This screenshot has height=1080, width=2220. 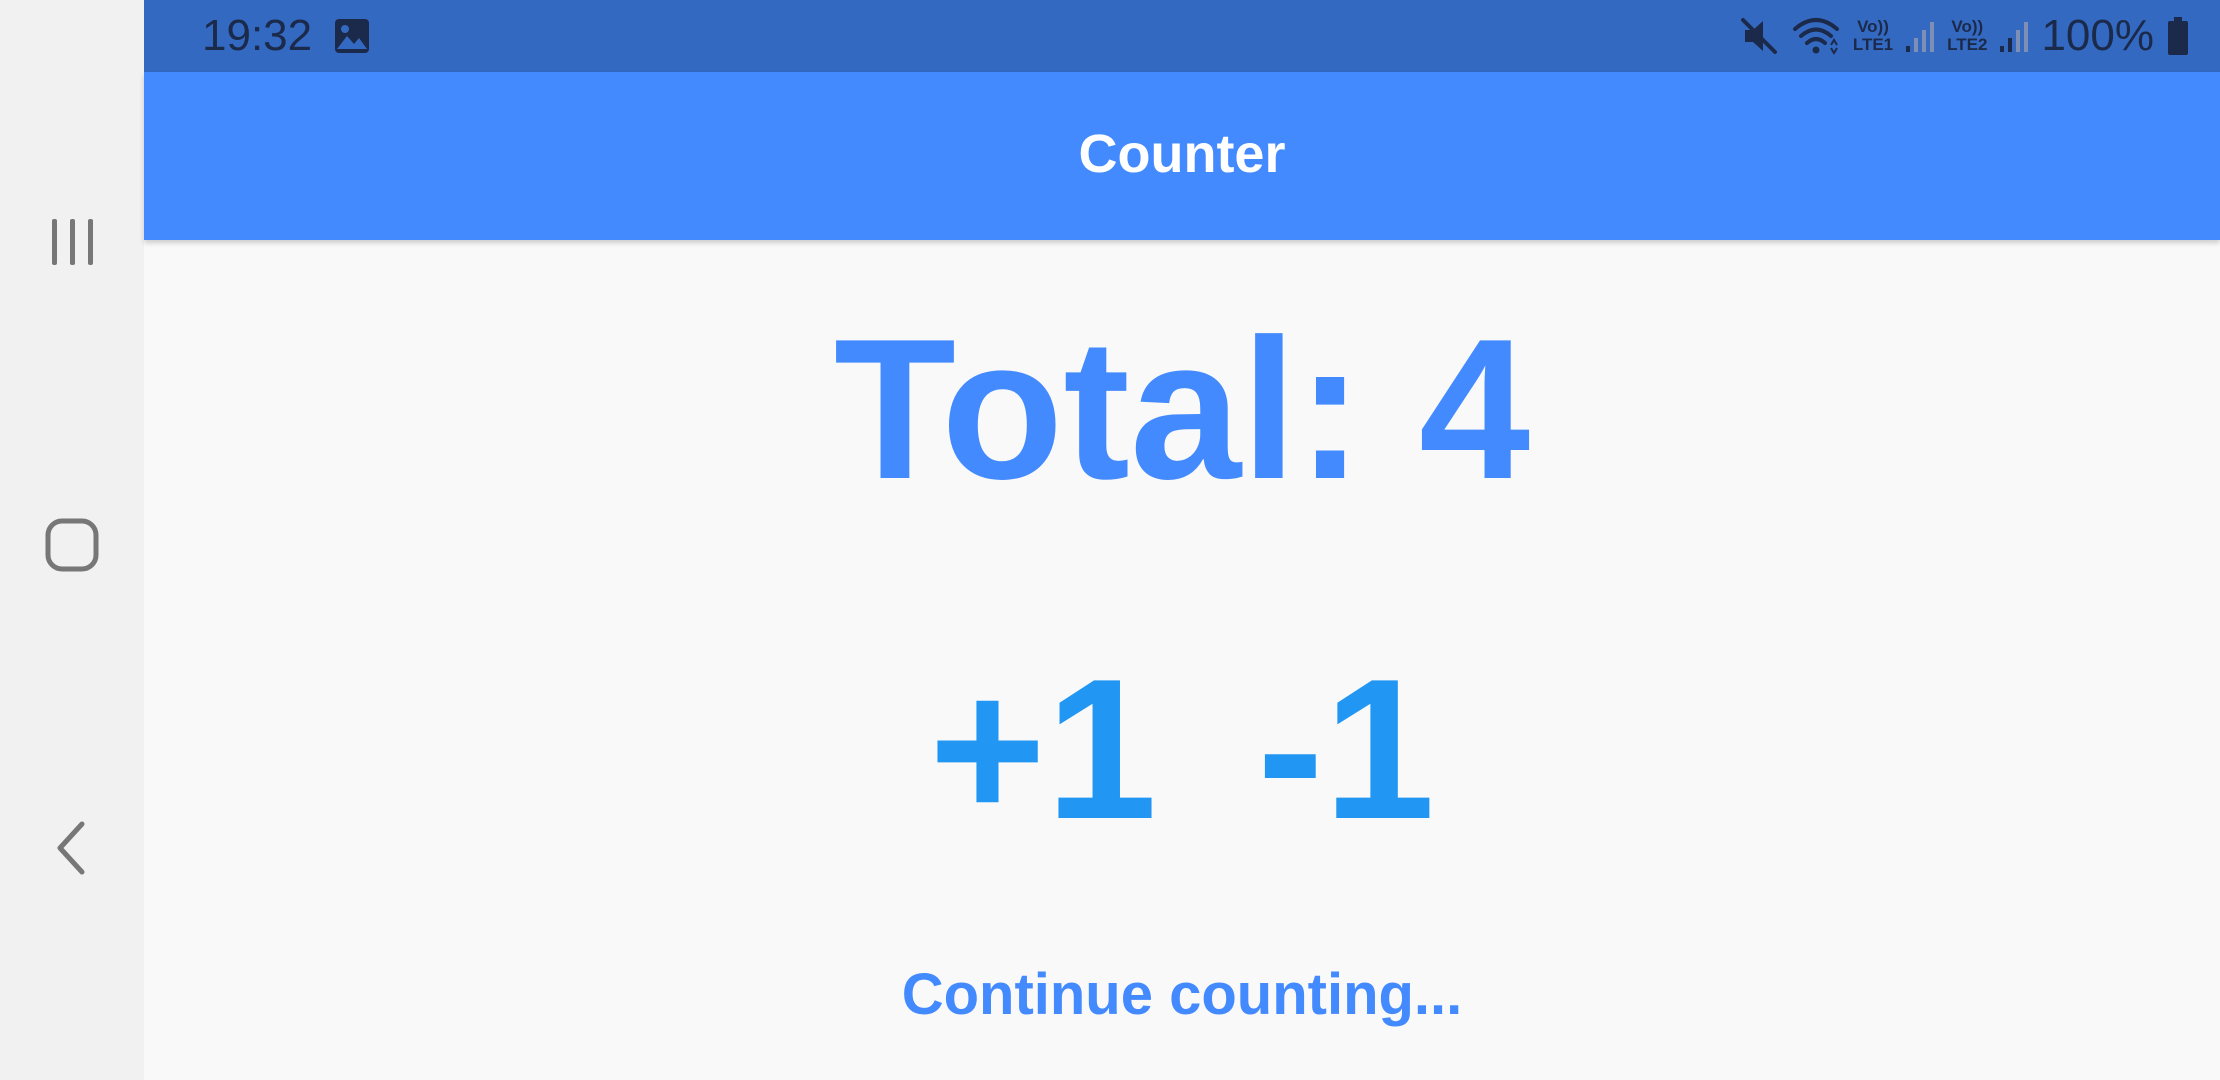 I want to click on home-button, so click(x=72, y=545).